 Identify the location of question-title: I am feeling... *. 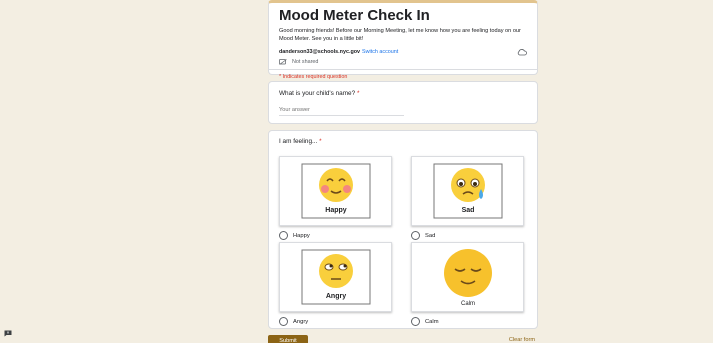
(403, 142).